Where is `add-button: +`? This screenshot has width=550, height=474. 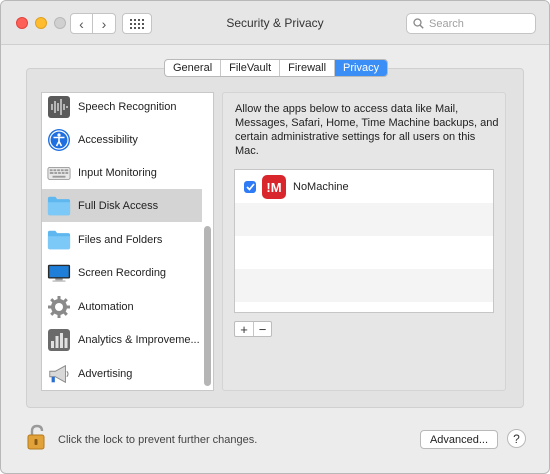 add-button: + is located at coordinates (244, 329).